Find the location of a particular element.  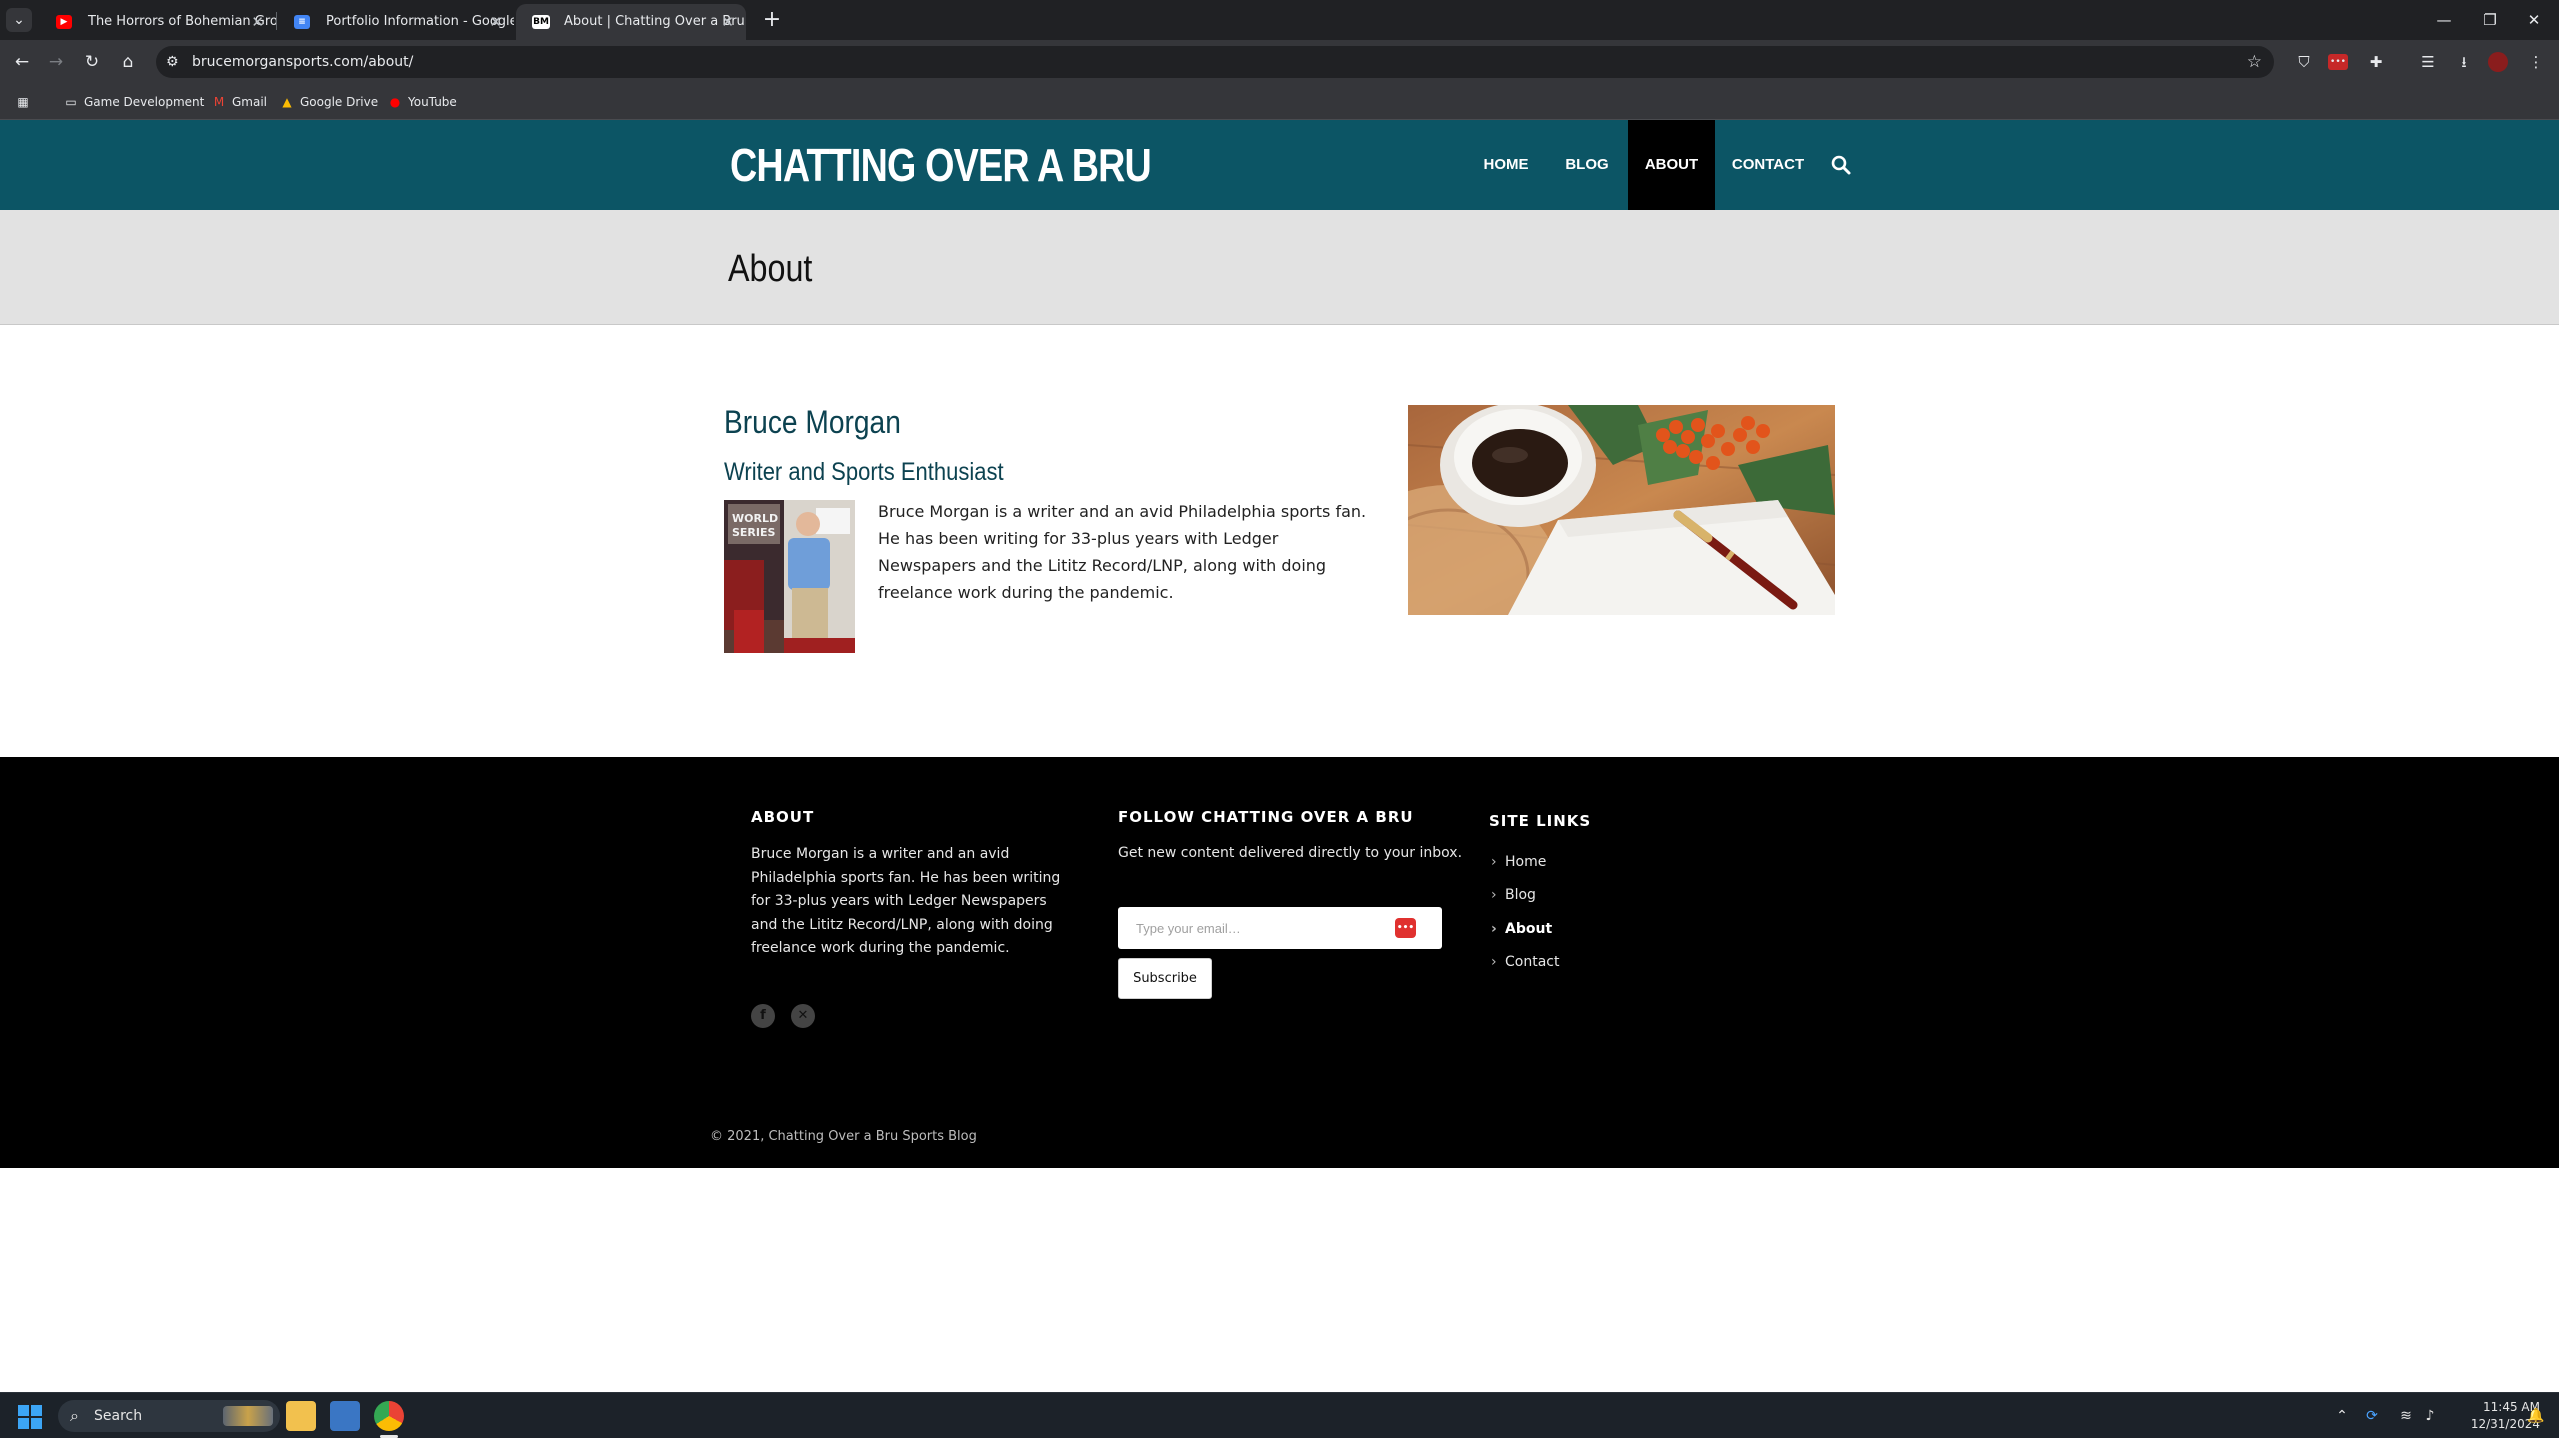

apps-grid-icon: ▦ is located at coordinates (26, 102).